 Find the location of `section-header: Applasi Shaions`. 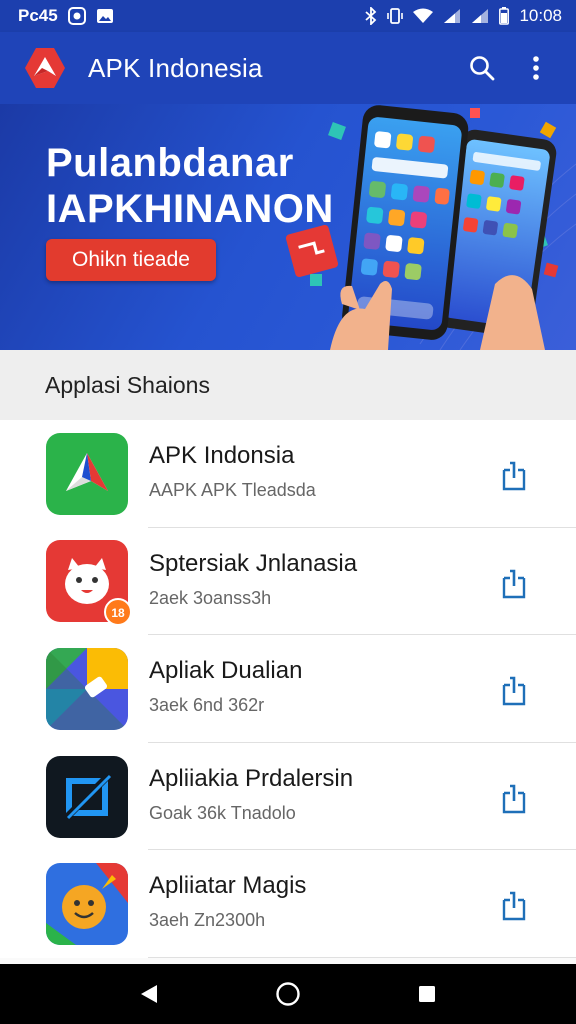

section-header: Applasi Shaions is located at coordinates (288, 385).